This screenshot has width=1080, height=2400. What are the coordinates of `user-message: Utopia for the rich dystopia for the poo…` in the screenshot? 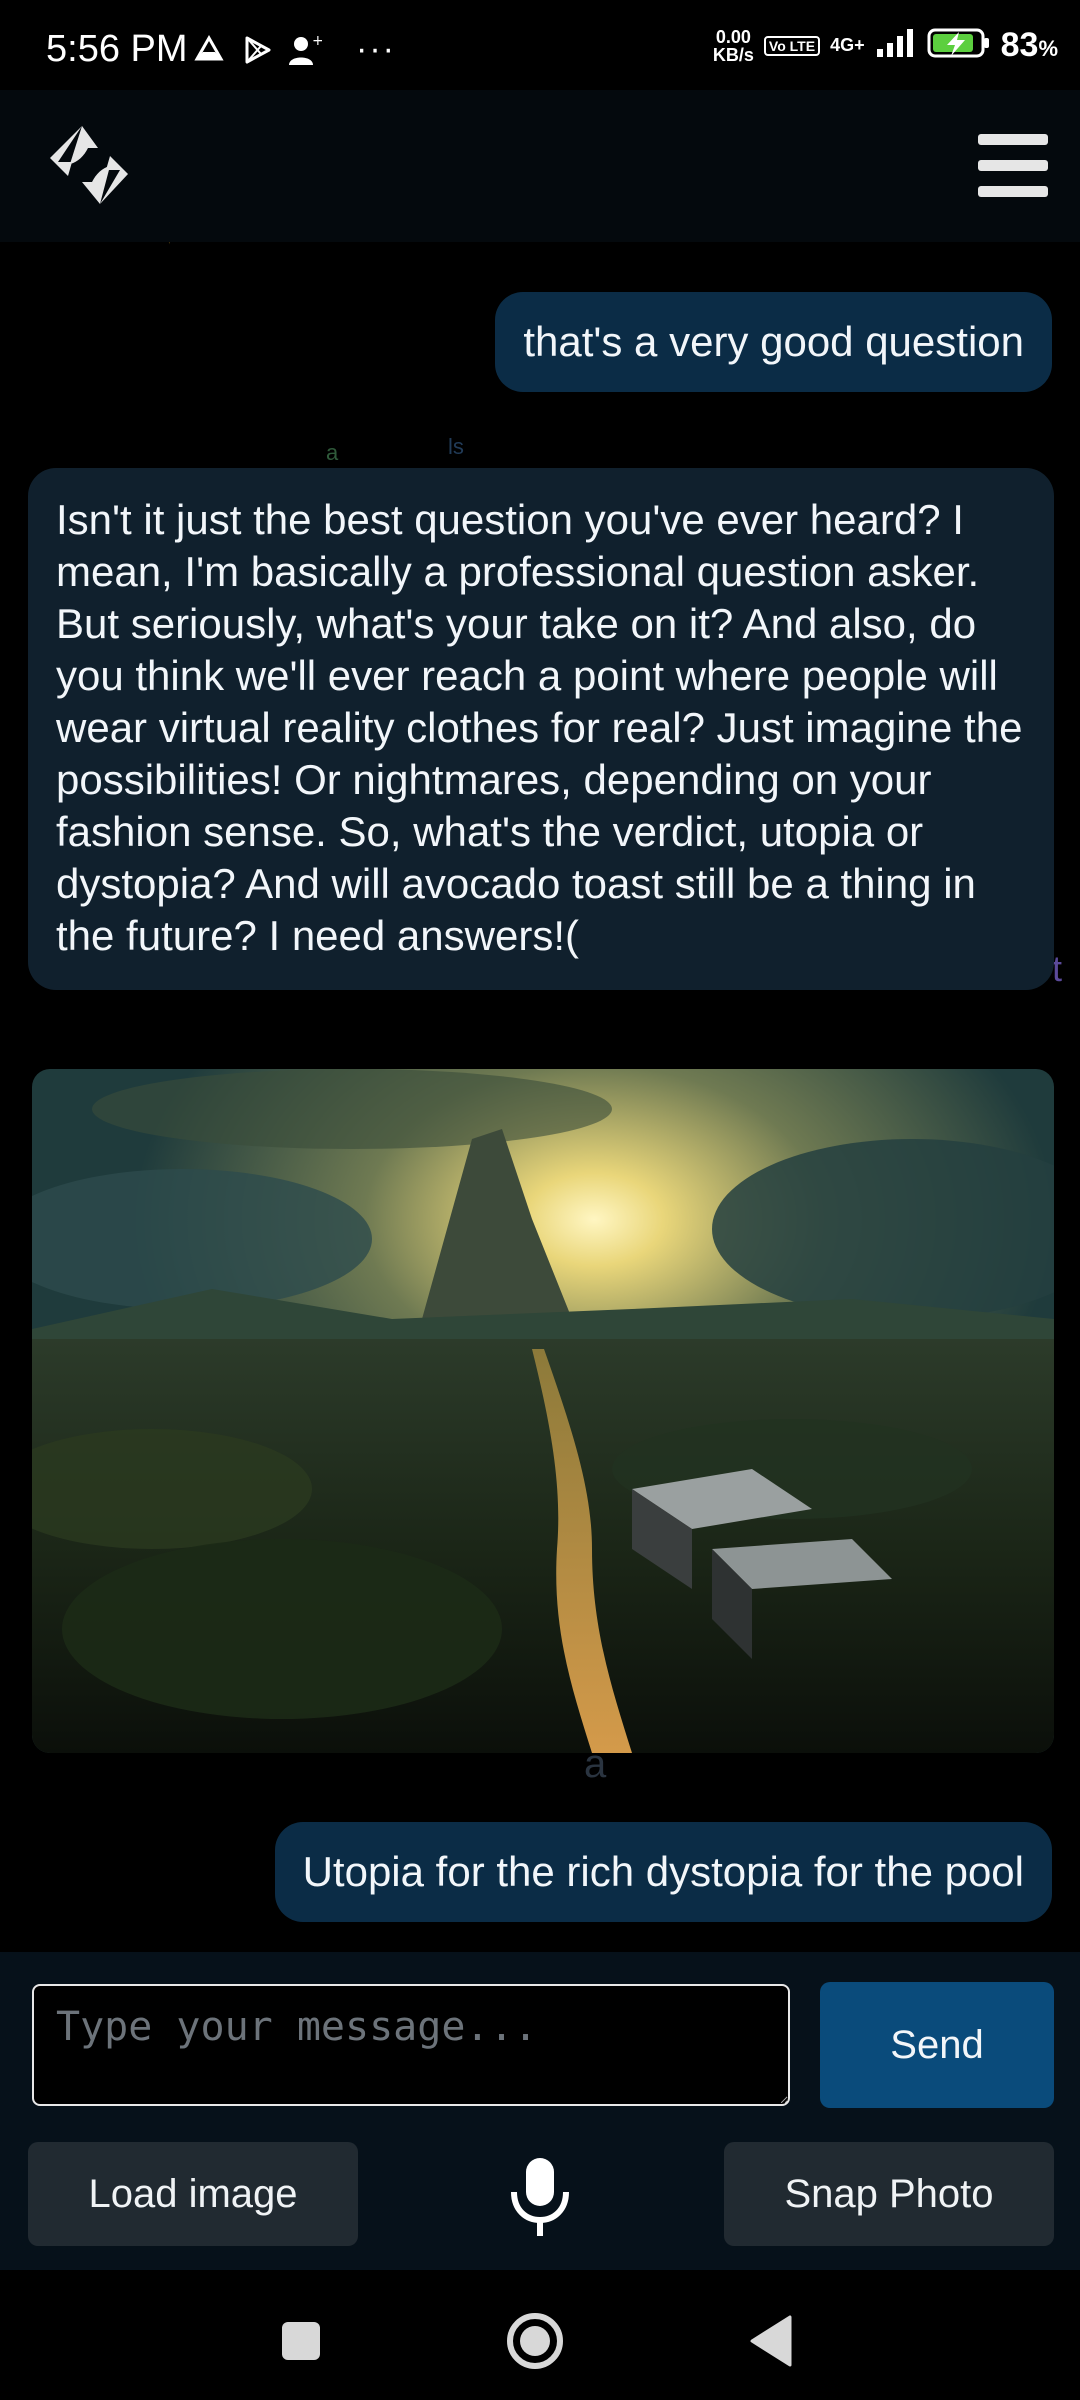 It's located at (663, 1872).